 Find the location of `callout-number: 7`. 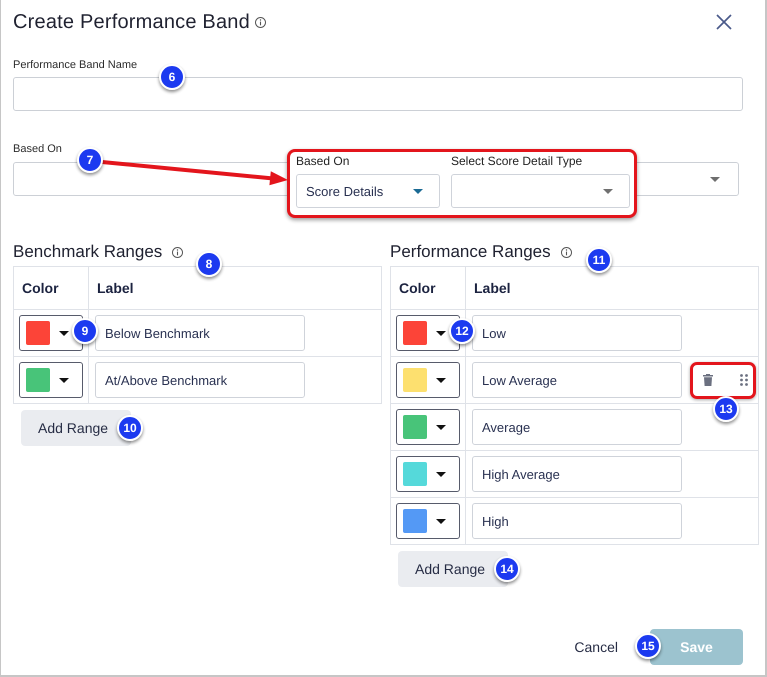

callout-number: 7 is located at coordinates (90, 160).